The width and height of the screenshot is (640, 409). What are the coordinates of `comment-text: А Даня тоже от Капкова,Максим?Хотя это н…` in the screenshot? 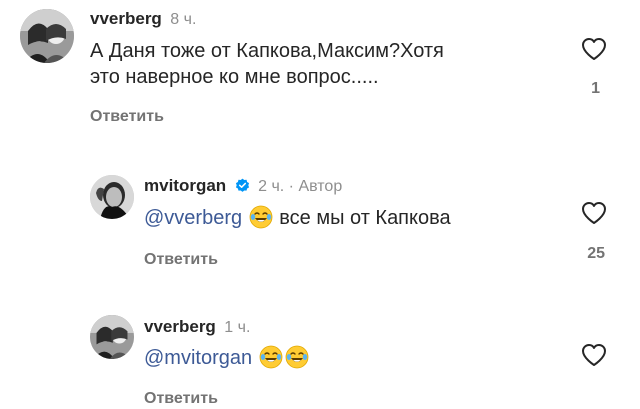 It's located at (267, 64).